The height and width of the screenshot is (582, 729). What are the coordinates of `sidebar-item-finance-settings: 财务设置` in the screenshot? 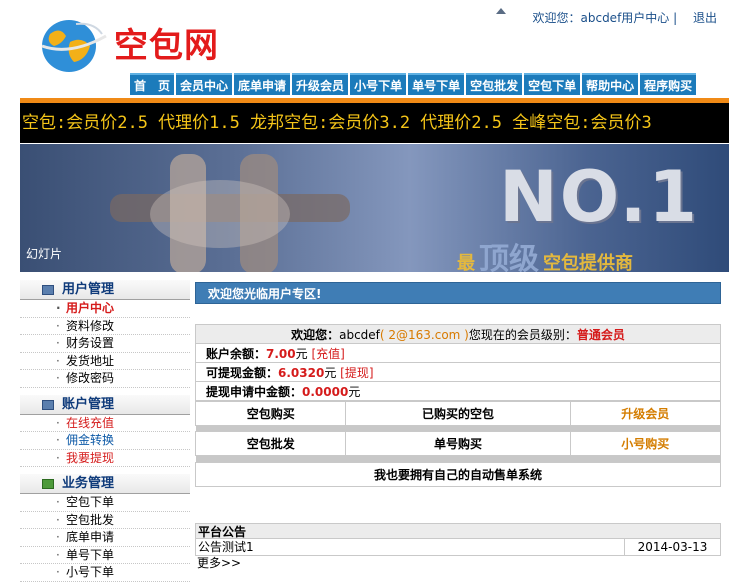 It's located at (105, 344).